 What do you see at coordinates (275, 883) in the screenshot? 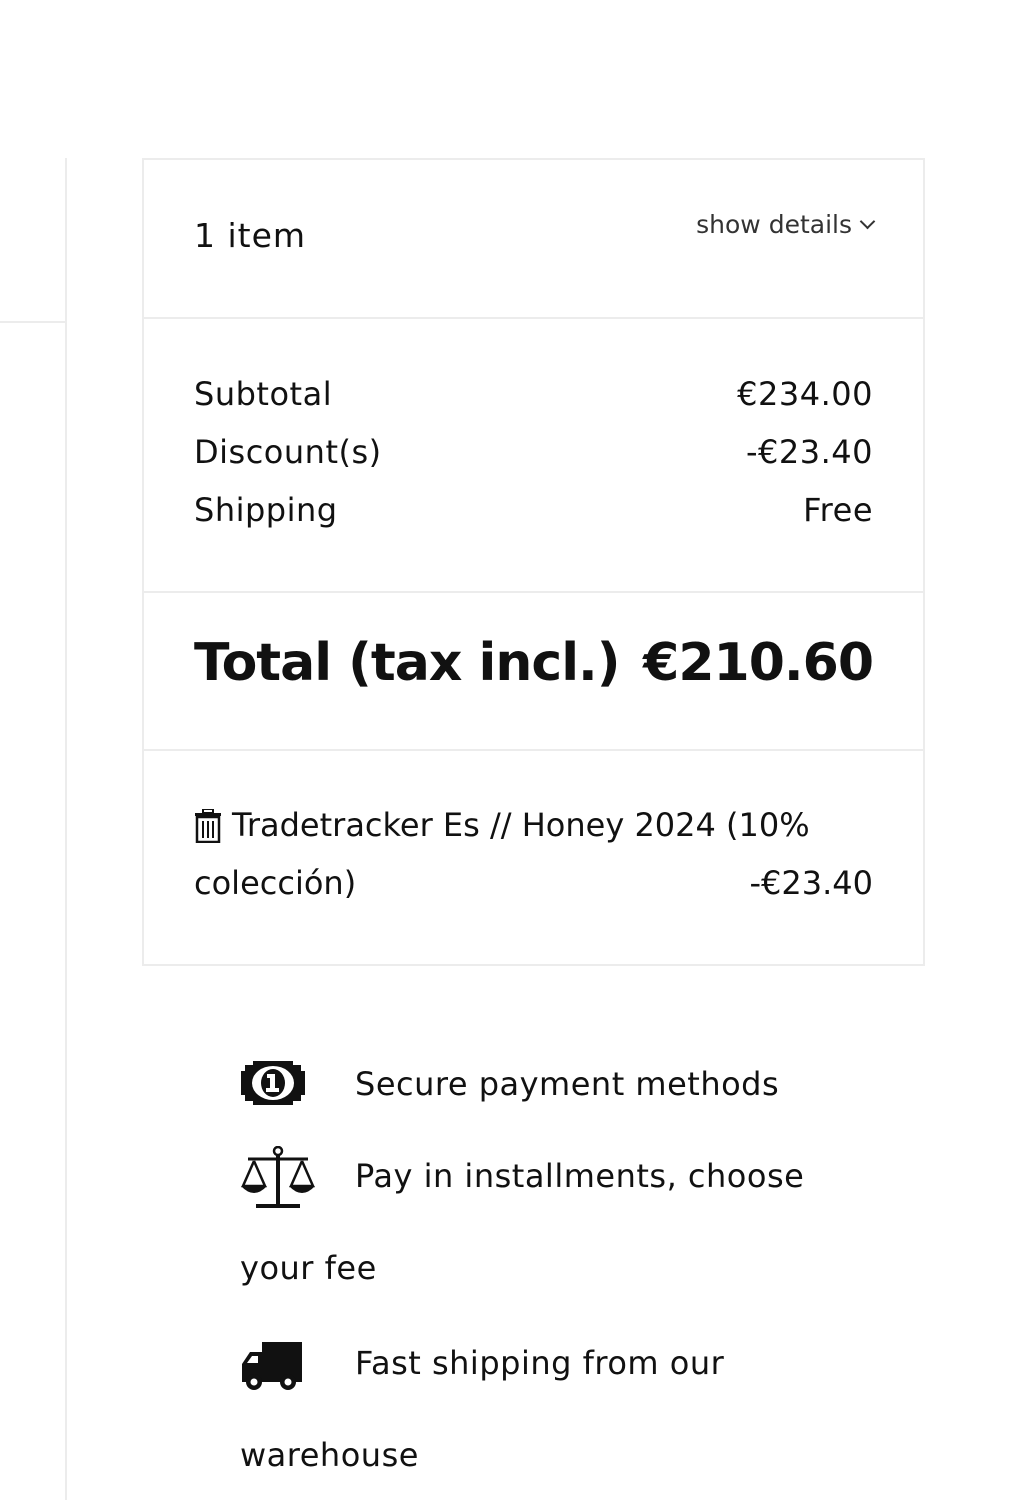
I see `voucher-name-line2: colección)` at bounding box center [275, 883].